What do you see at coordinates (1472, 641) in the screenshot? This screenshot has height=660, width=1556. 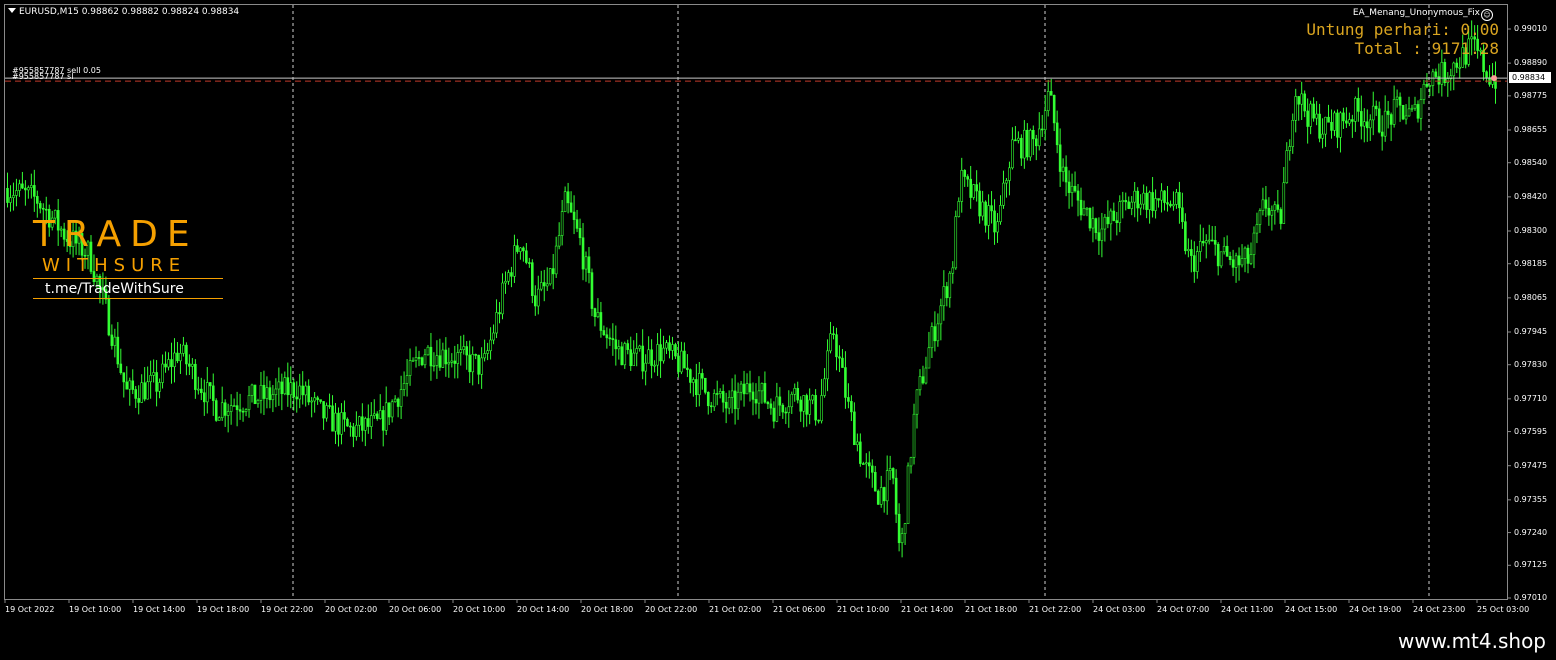 I see `footer-site-text: www.mt4.shop` at bounding box center [1472, 641].